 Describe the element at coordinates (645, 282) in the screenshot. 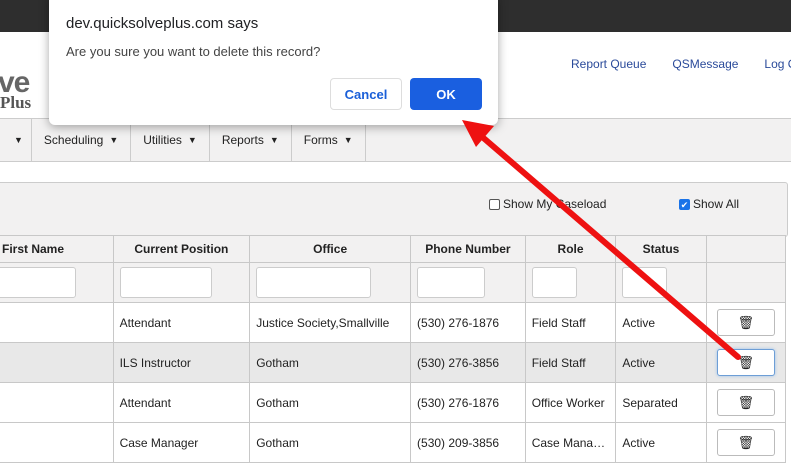

I see `status-filter` at that location.